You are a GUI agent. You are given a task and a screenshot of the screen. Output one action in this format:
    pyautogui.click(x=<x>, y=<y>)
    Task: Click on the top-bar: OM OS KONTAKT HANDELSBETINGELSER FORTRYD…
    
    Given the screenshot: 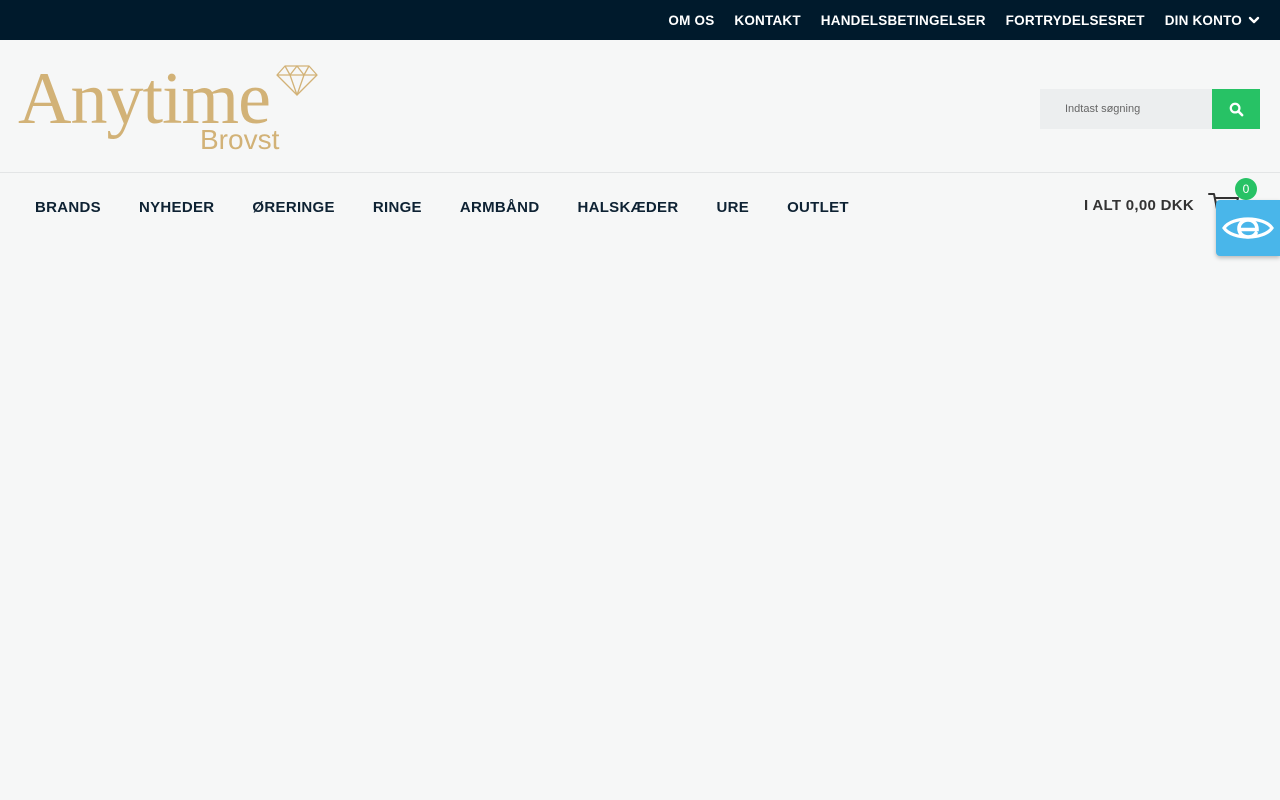 What is the action you would take?
    pyautogui.click(x=640, y=20)
    